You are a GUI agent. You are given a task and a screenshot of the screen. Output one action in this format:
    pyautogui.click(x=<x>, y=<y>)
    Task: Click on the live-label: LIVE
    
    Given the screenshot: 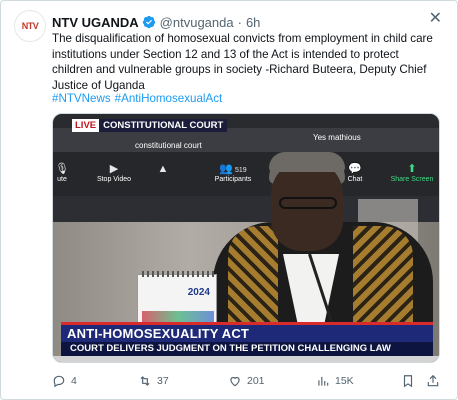 What is the action you would take?
    pyautogui.click(x=86, y=125)
    